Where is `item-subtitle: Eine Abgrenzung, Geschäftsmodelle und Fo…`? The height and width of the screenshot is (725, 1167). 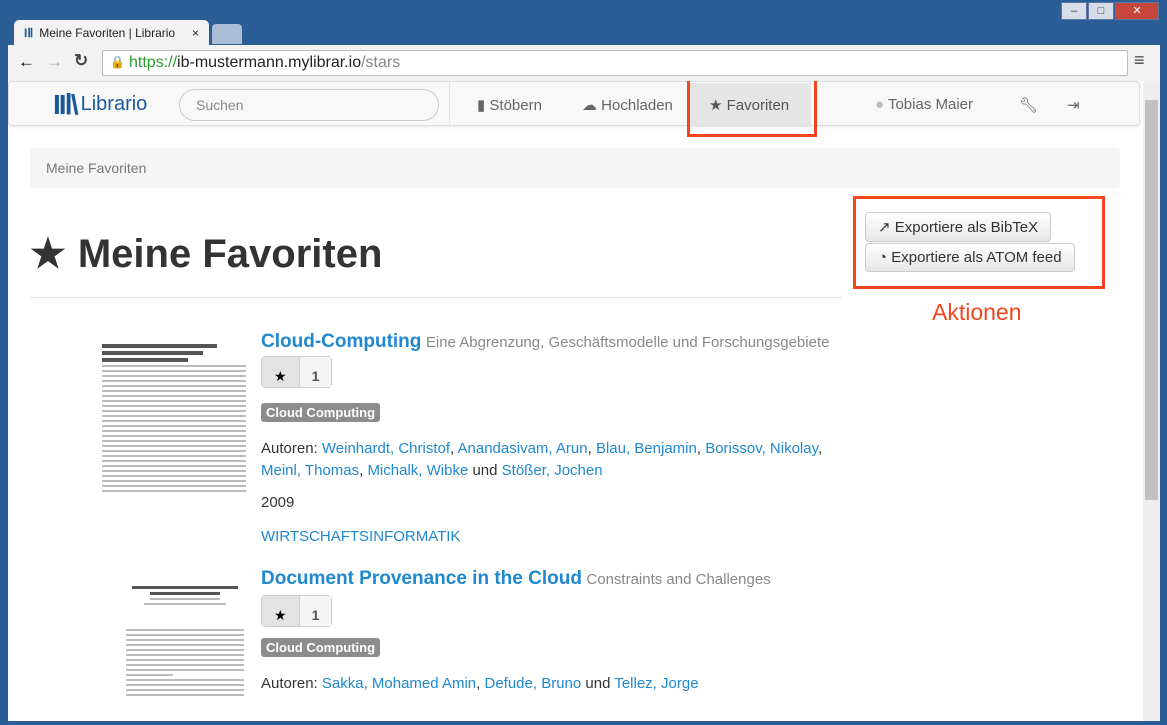 item-subtitle: Eine Abgrenzung, Geschäftsmodelle und Fo… is located at coordinates (627, 342).